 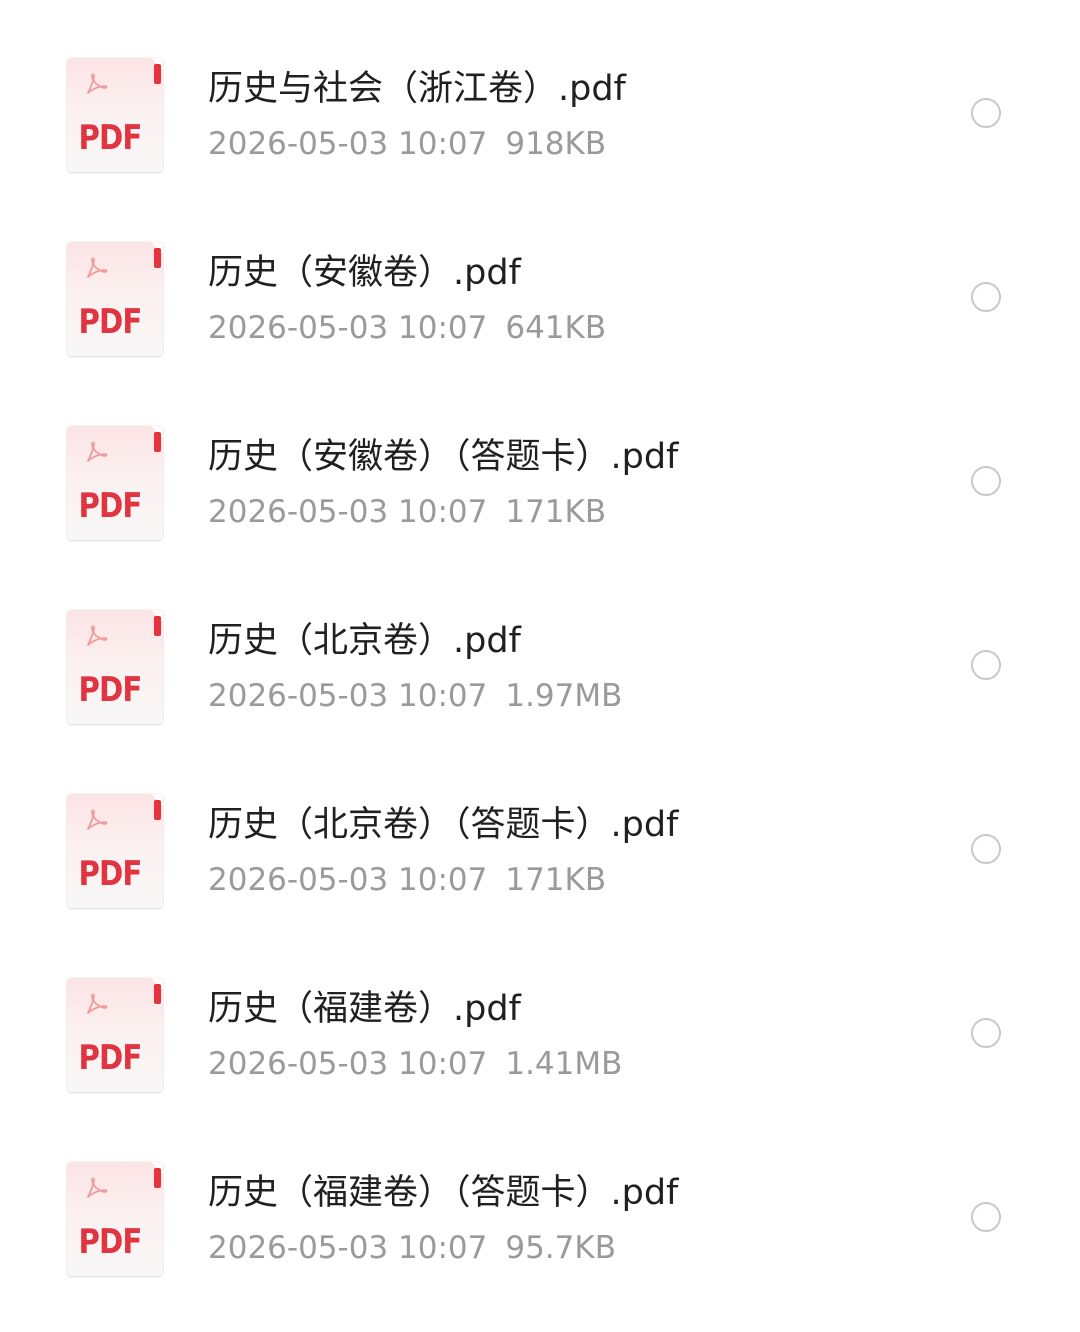 What do you see at coordinates (364, 273) in the screenshot?
I see `file-name: 历史（安徽卷）.pdf` at bounding box center [364, 273].